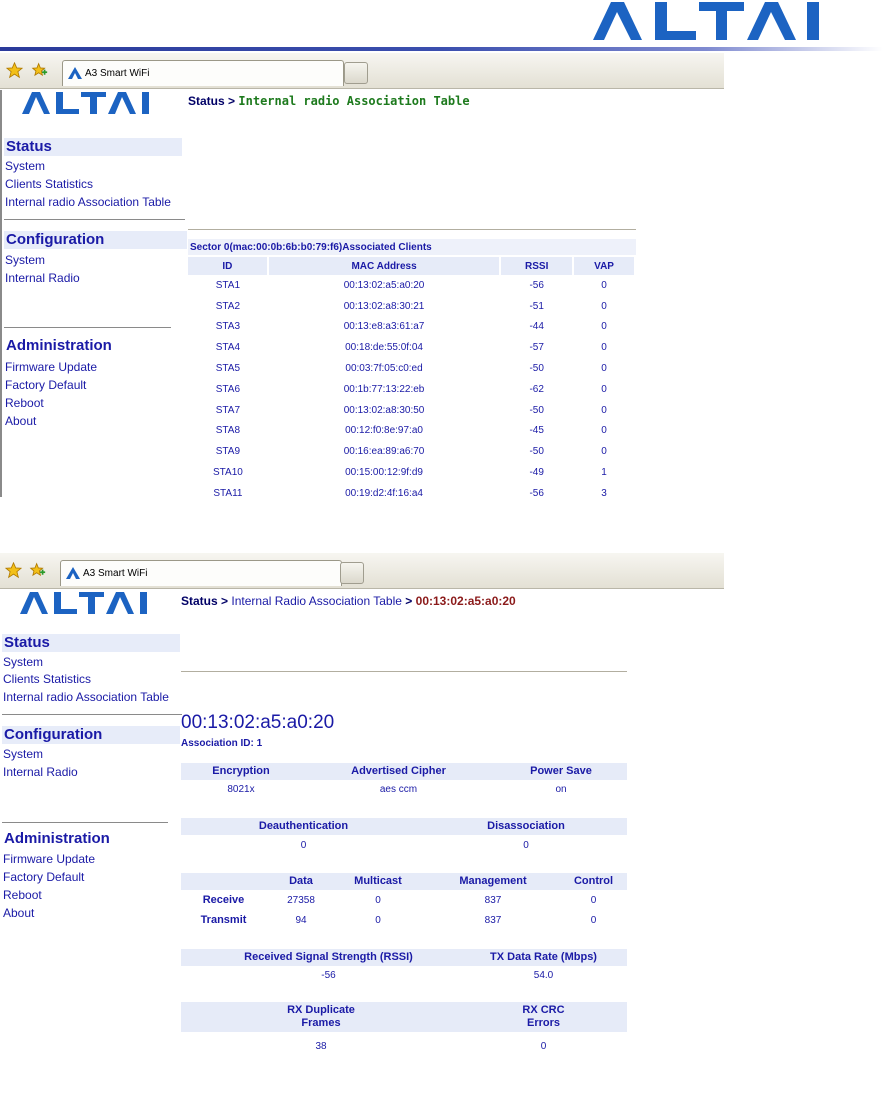 The image size is (883, 1097). I want to click on client-mac-title: 00:13:02:a5:a0:20, so click(258, 722).